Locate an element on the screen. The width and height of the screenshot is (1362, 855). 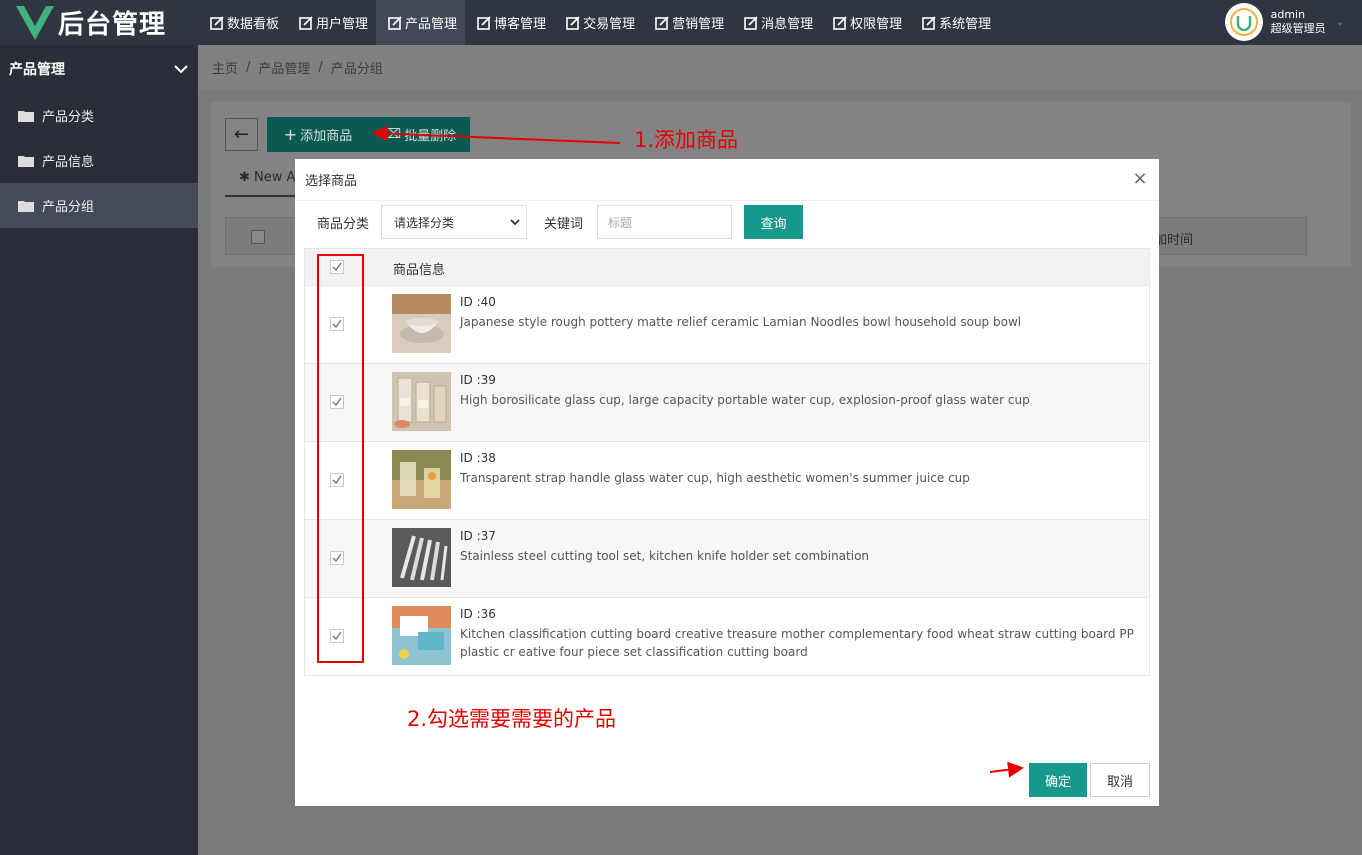
keyword-label: 关键词 is located at coordinates (564, 224).